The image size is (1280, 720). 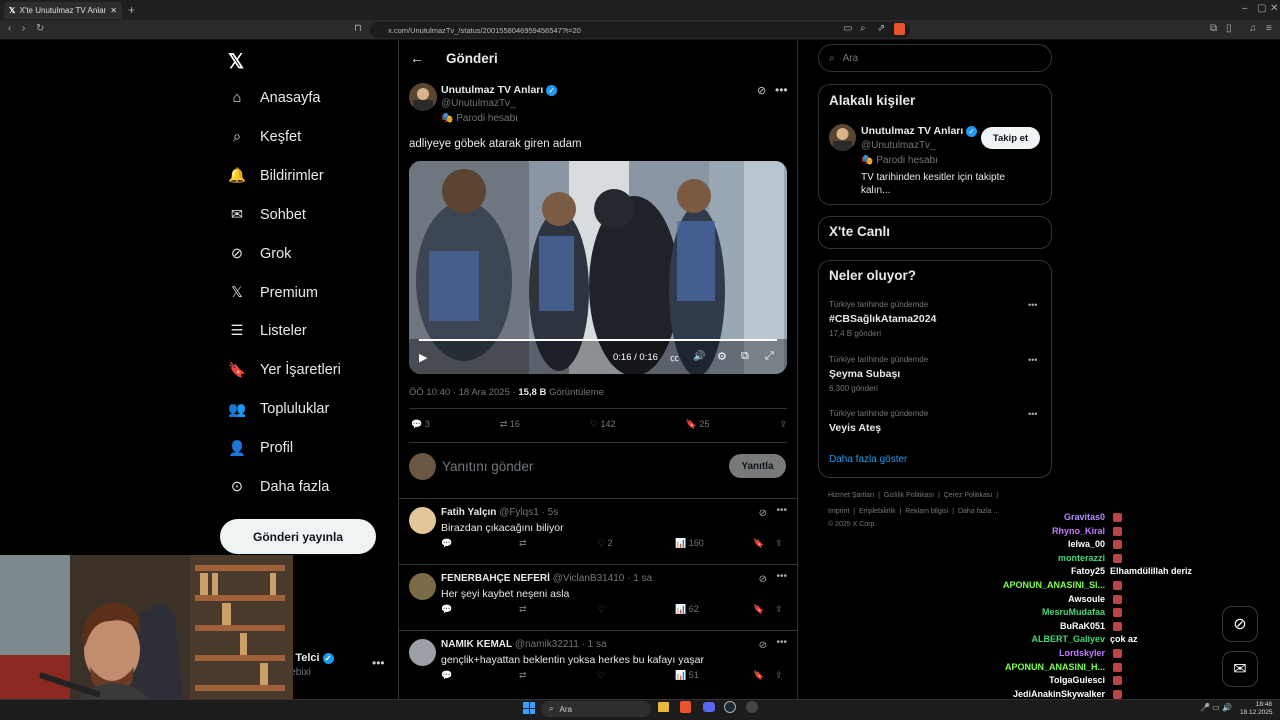 What do you see at coordinates (1229, 28) in the screenshot?
I see `sidebar-toggle-icon: ▯` at bounding box center [1229, 28].